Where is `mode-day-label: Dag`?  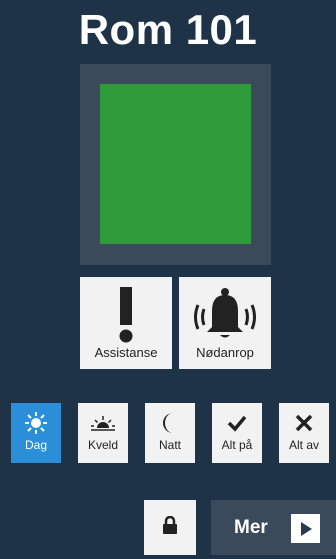
mode-day-label: Dag is located at coordinates (35, 445).